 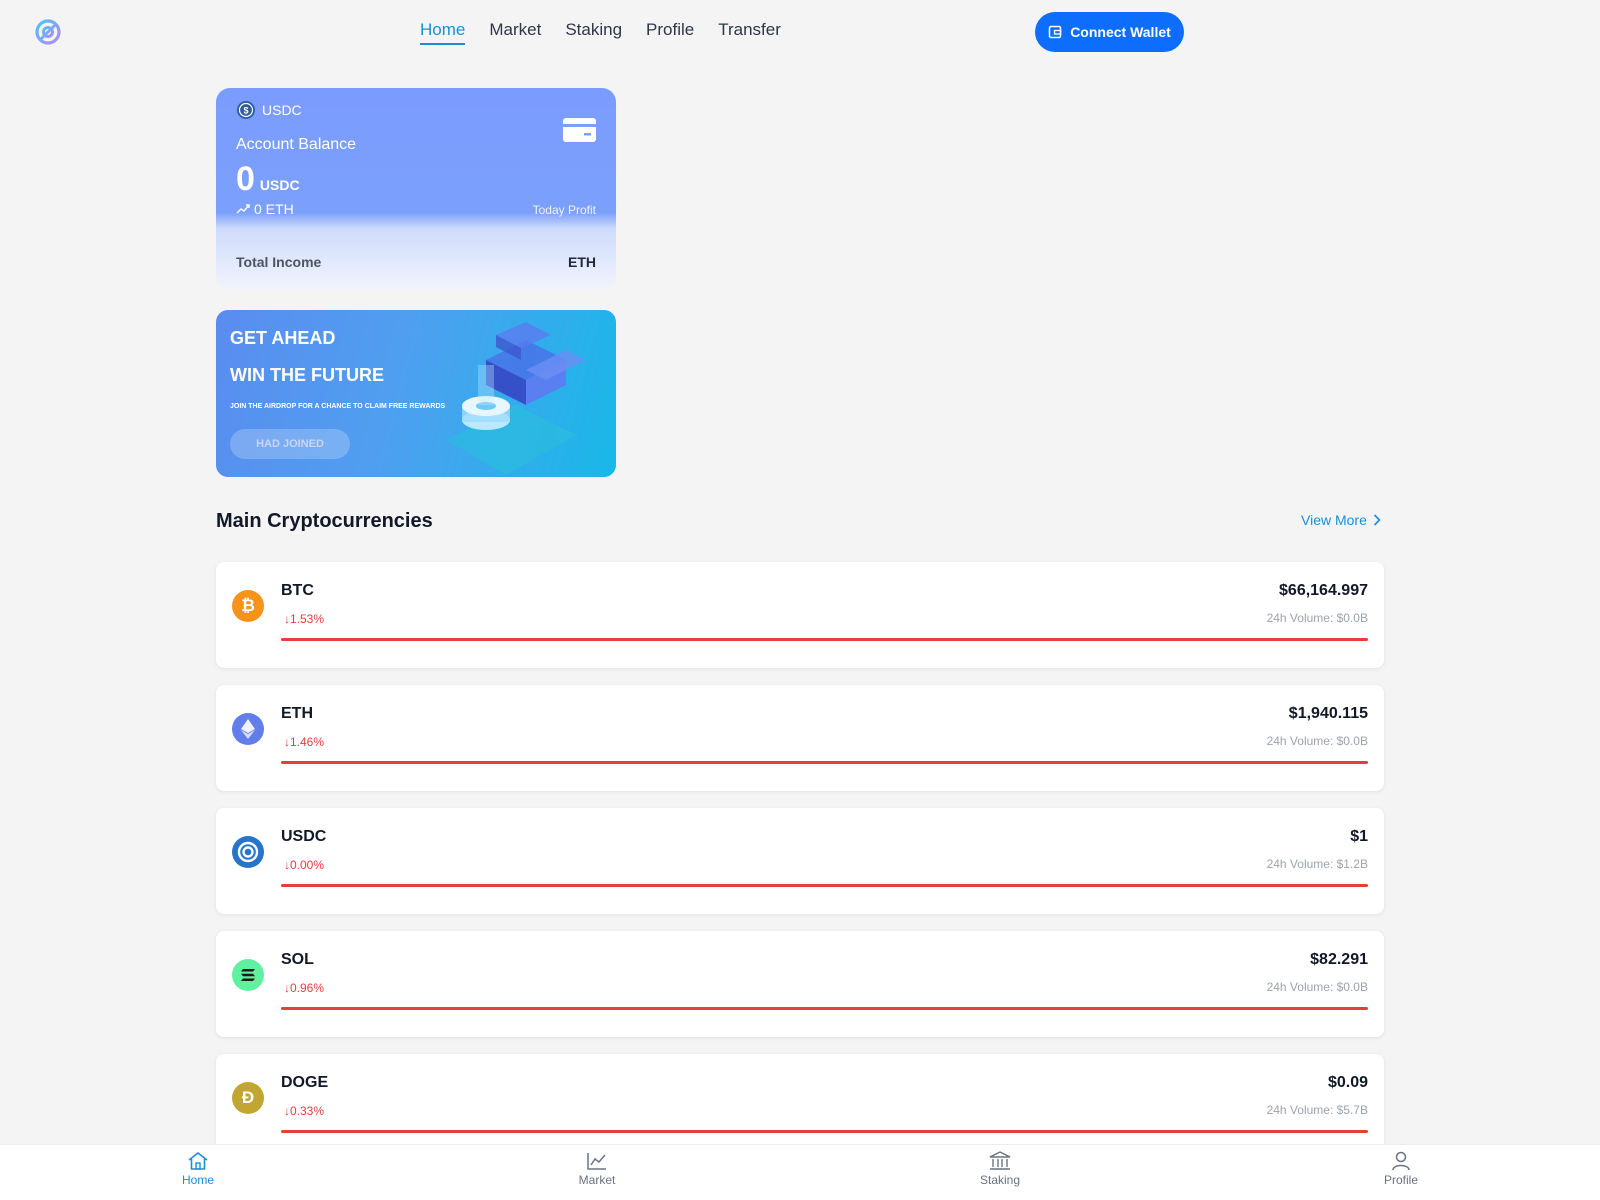 I want to click on coin-price: $1, so click(x=1359, y=836).